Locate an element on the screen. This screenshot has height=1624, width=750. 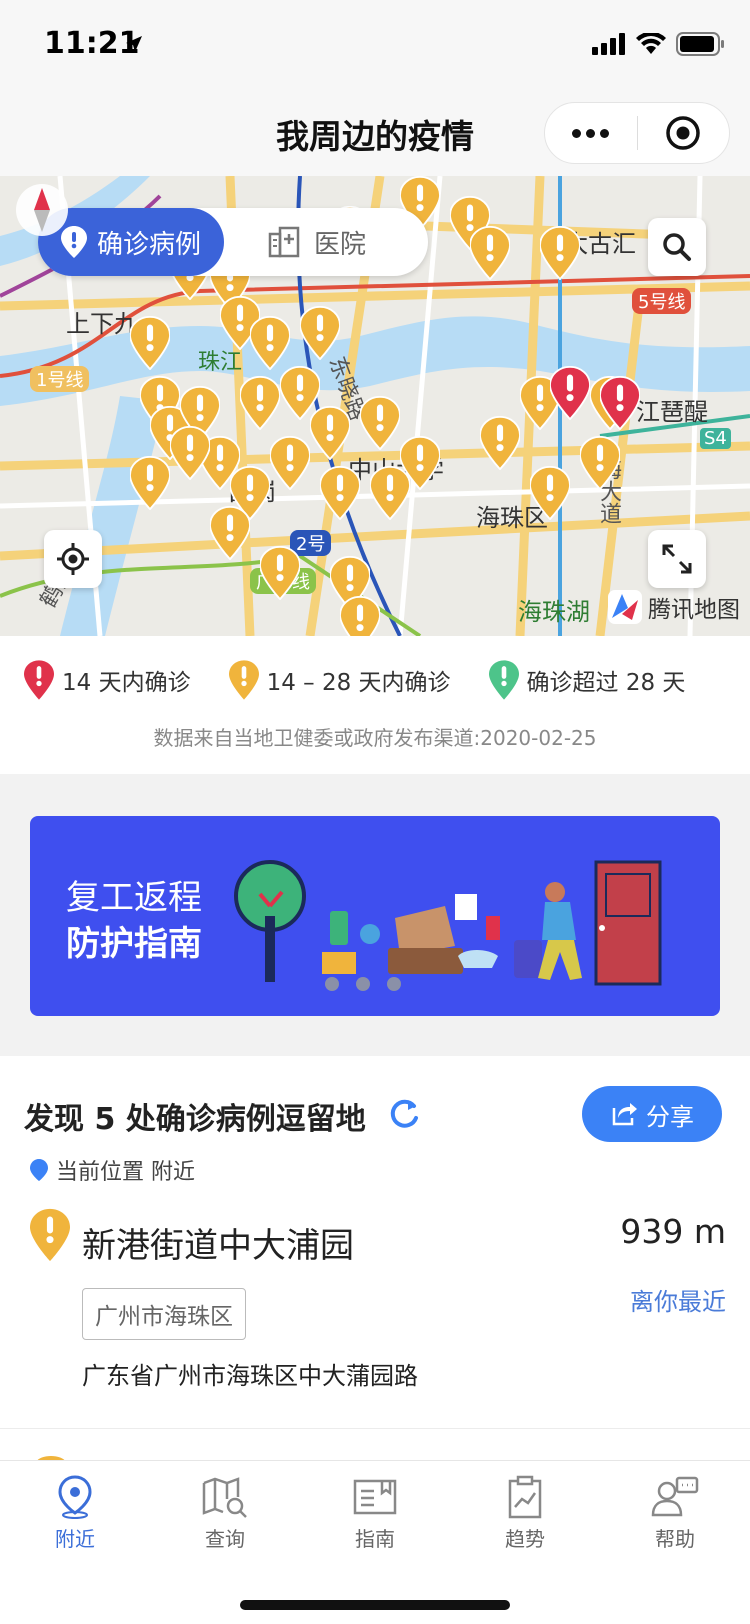
tab-hospital: 医院 is located at coordinates (317, 242).